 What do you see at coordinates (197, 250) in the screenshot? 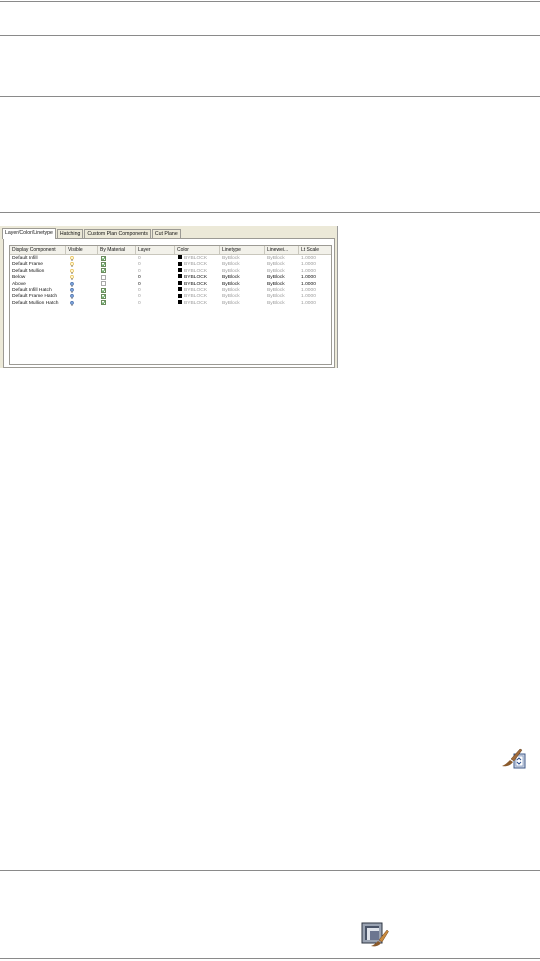
I see `column-header-color: Color` at bounding box center [197, 250].